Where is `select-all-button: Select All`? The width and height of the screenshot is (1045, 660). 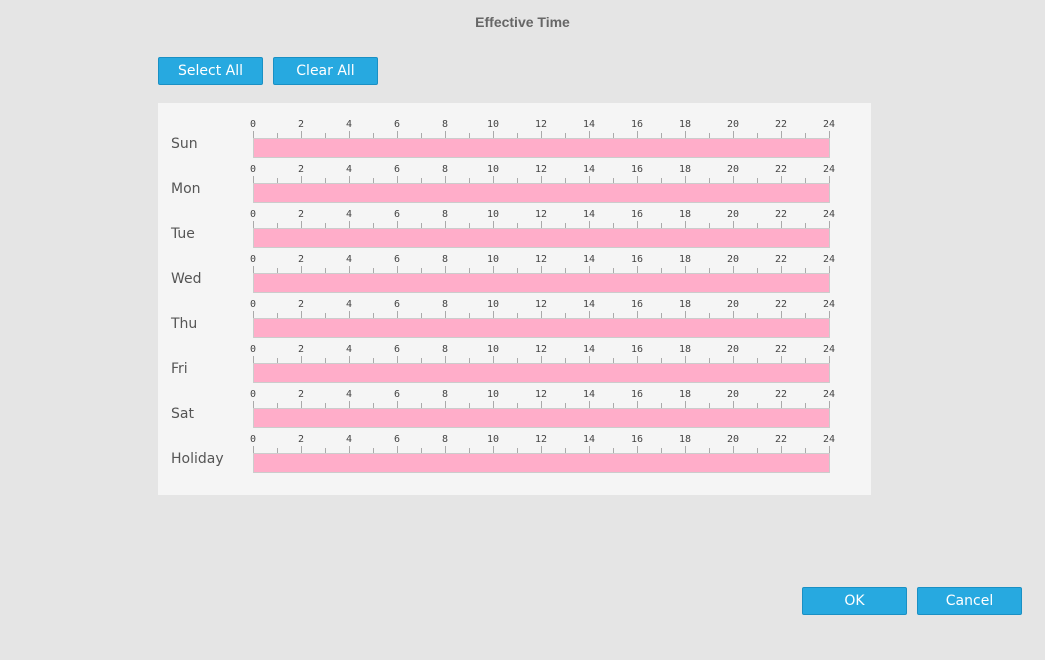 select-all-button: Select All is located at coordinates (210, 71).